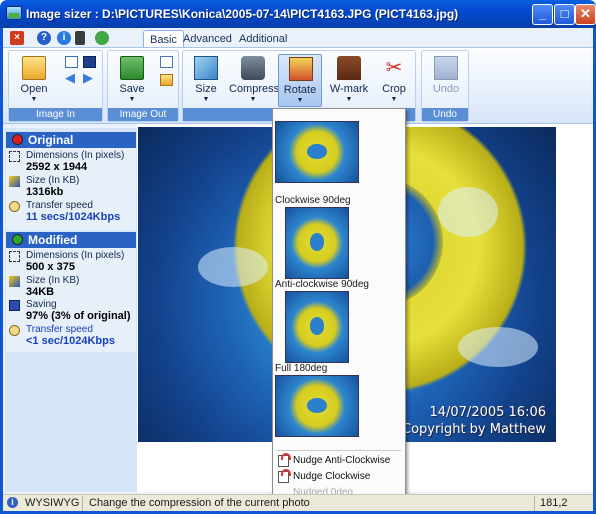 The image size is (596, 514). Describe the element at coordinates (301, 69) in the screenshot. I see `rotate-image-icon` at that location.